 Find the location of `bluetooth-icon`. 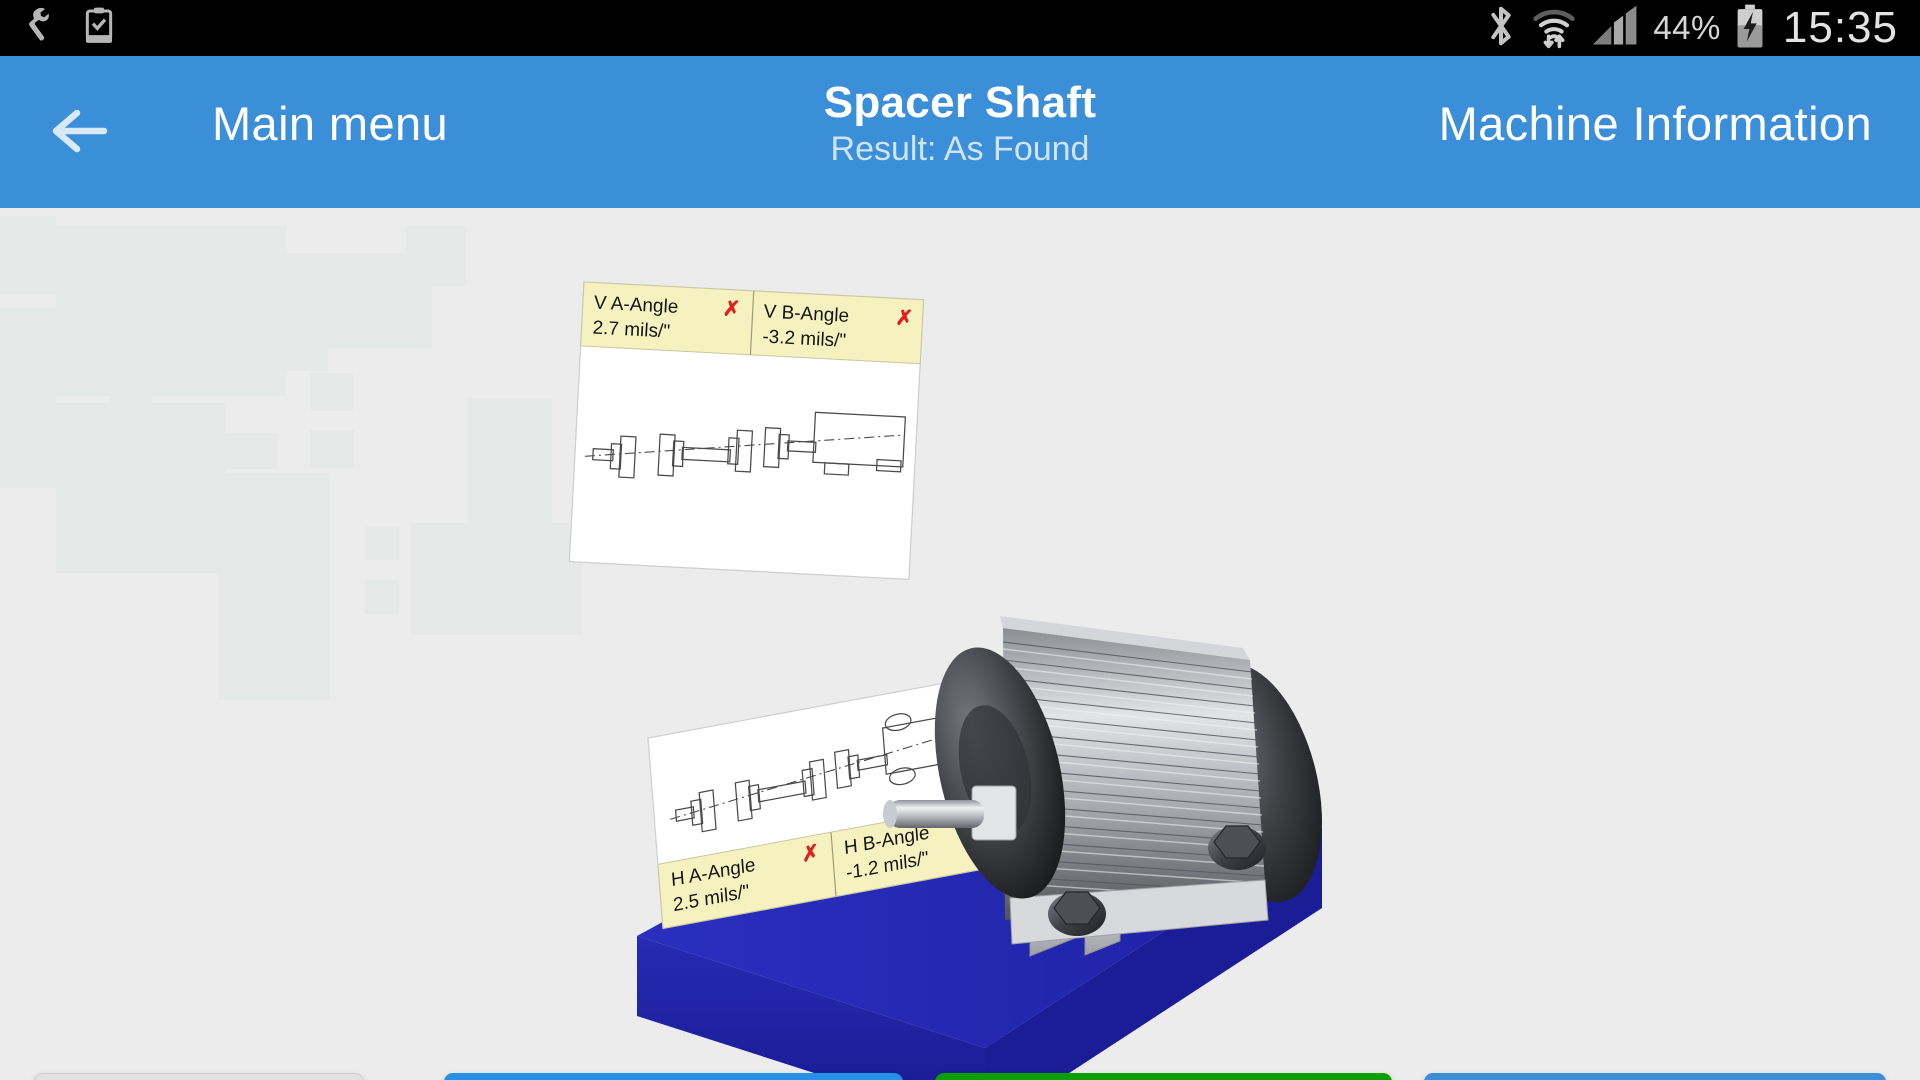

bluetooth-icon is located at coordinates (1501, 28).